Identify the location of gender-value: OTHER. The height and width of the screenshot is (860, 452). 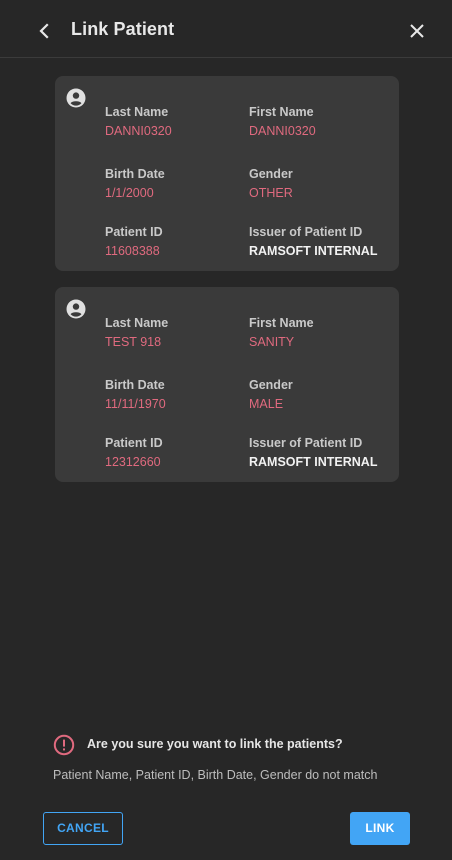
(271, 193).